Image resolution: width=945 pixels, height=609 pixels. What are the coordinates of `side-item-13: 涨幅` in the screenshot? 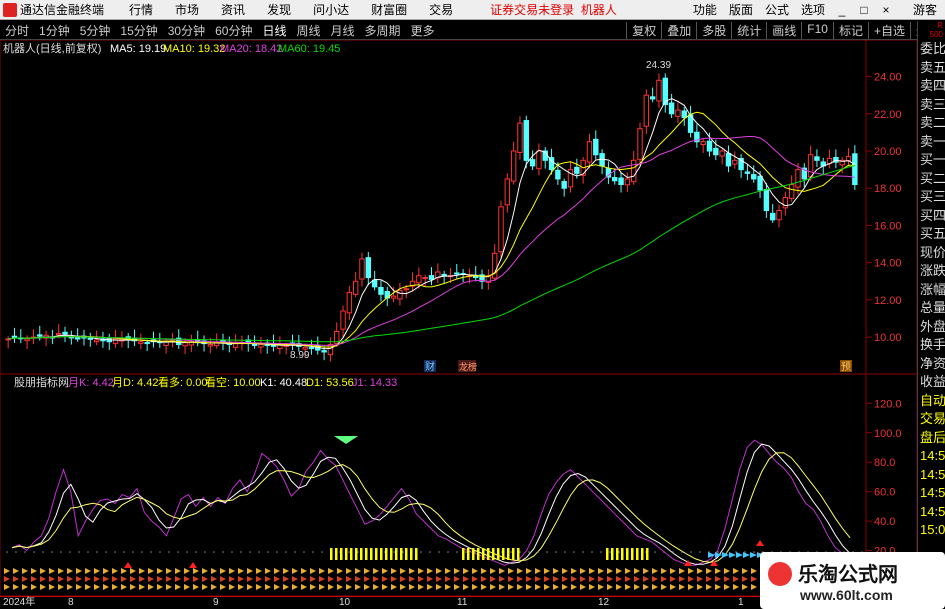 It's located at (931, 290).